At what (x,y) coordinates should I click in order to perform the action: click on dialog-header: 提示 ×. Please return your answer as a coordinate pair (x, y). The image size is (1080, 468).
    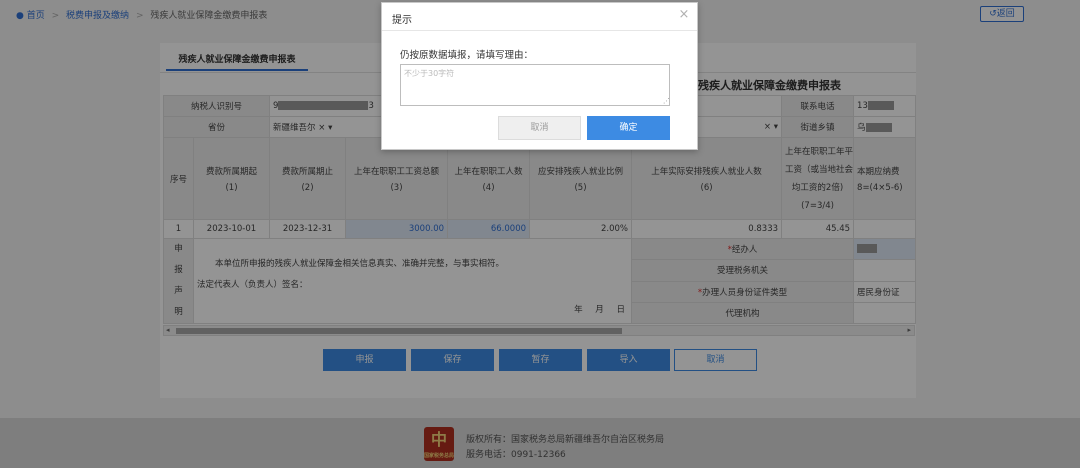
    Looking at the image, I should click on (539, 17).